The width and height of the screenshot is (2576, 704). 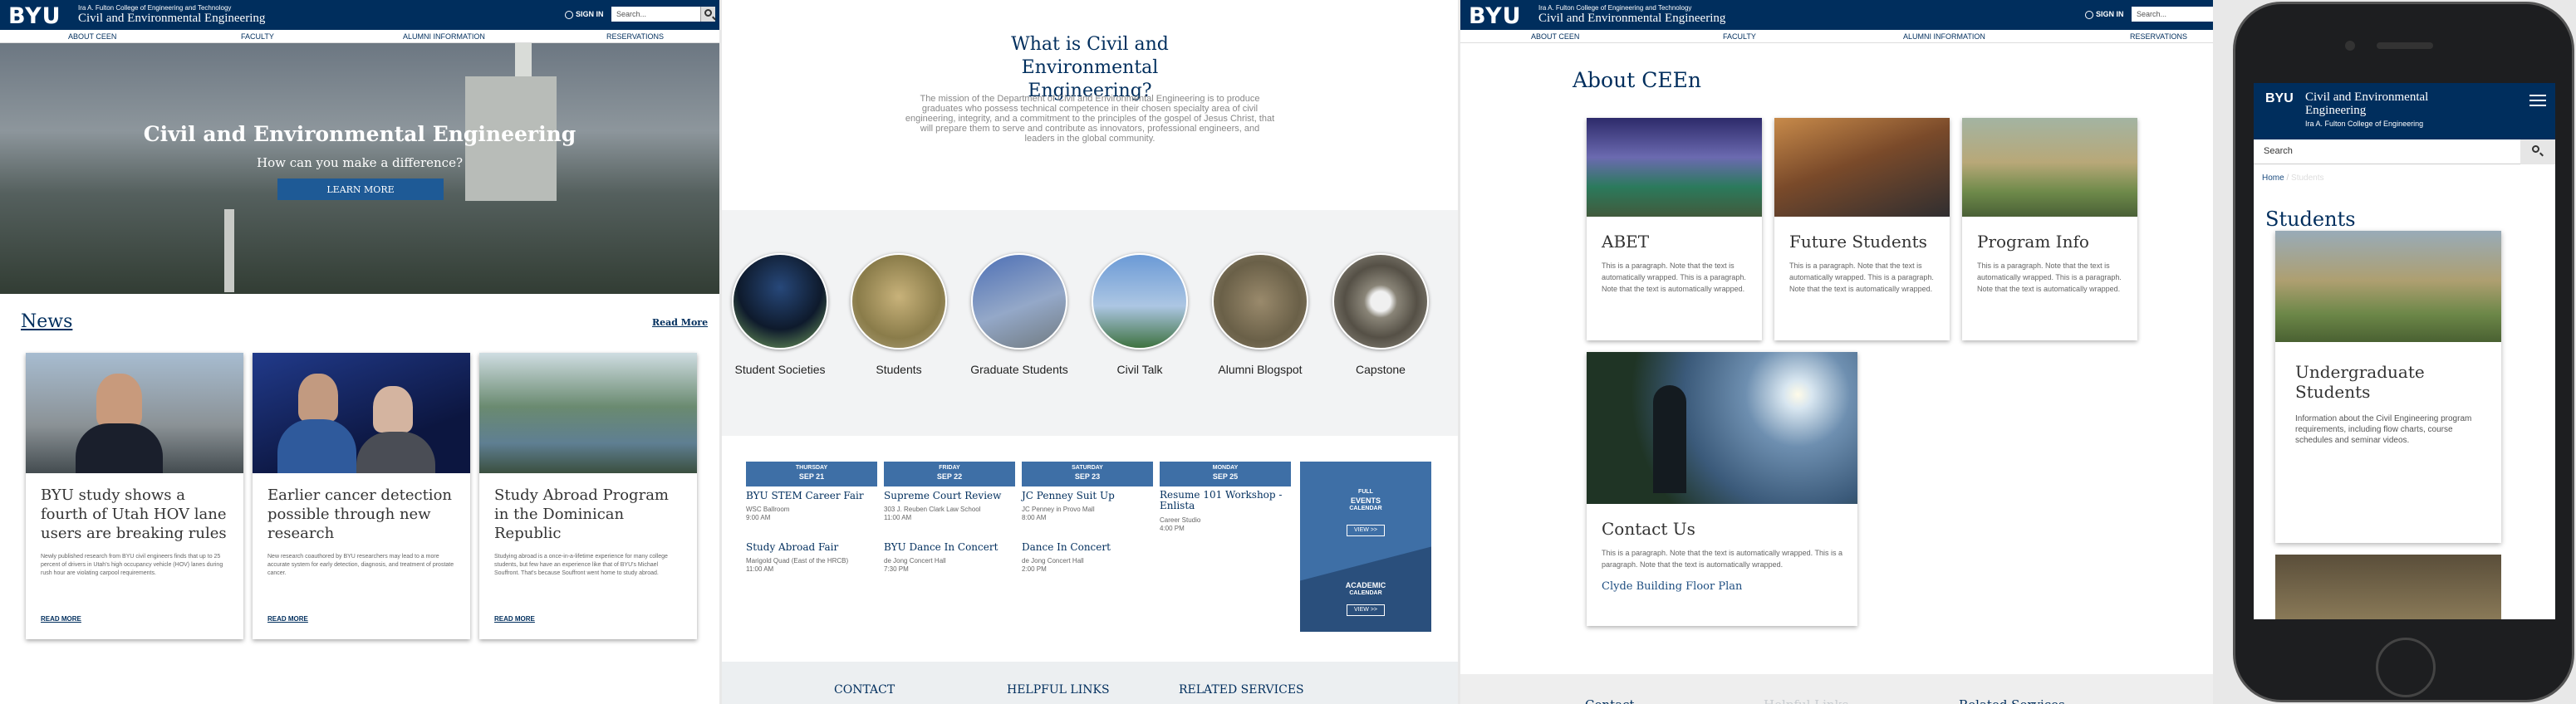 I want to click on breadcrumb-home: Home, so click(x=2273, y=179).